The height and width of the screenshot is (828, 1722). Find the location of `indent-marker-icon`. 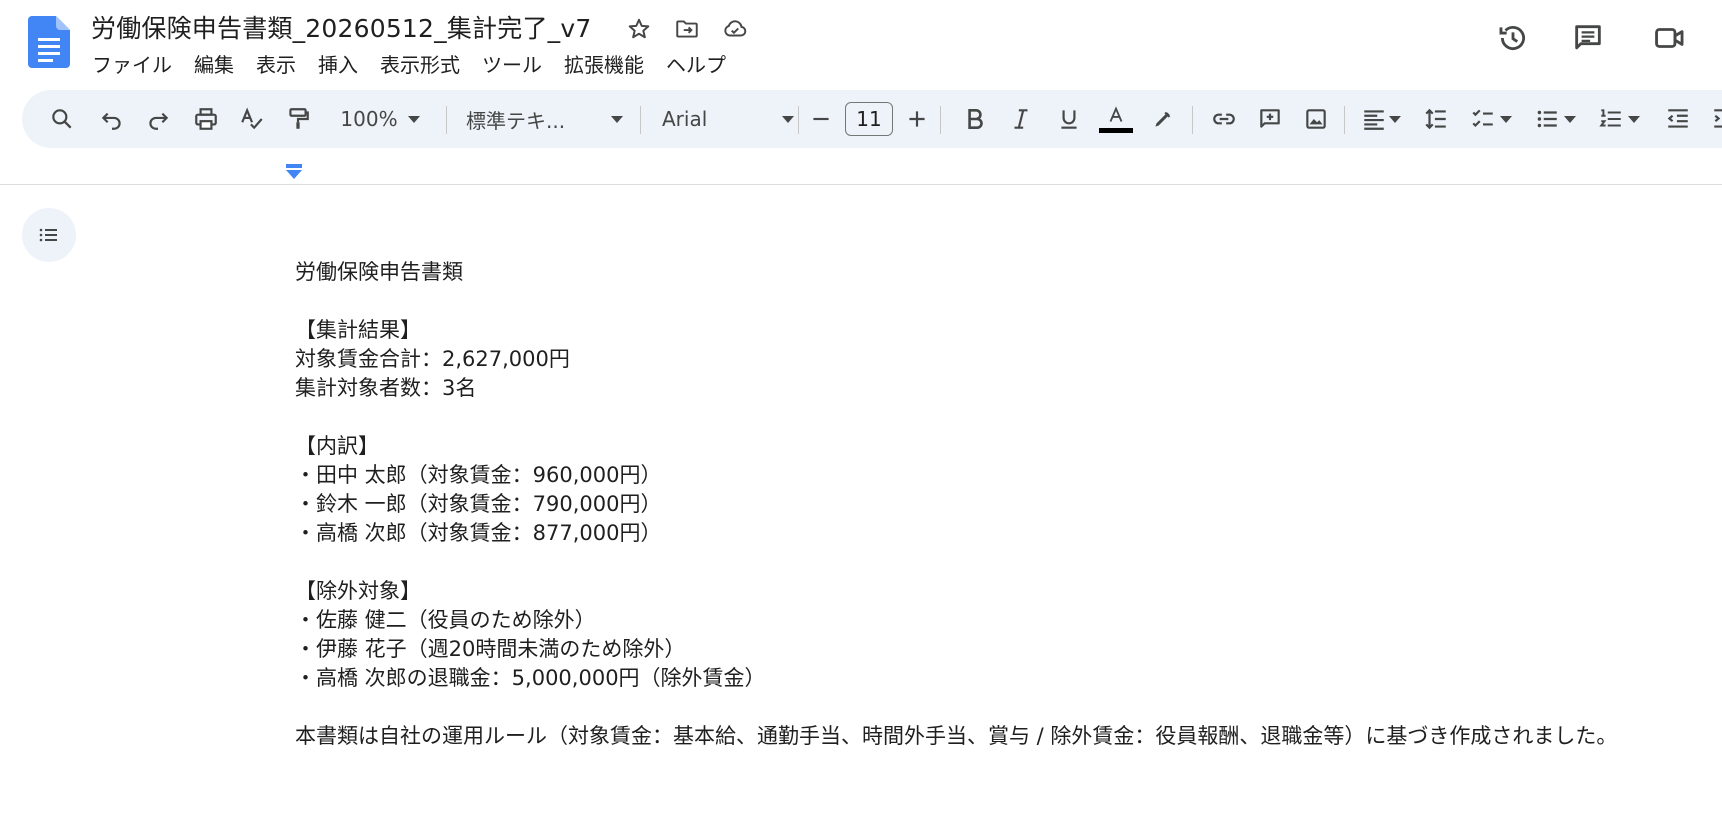

indent-marker-icon is located at coordinates (294, 172).